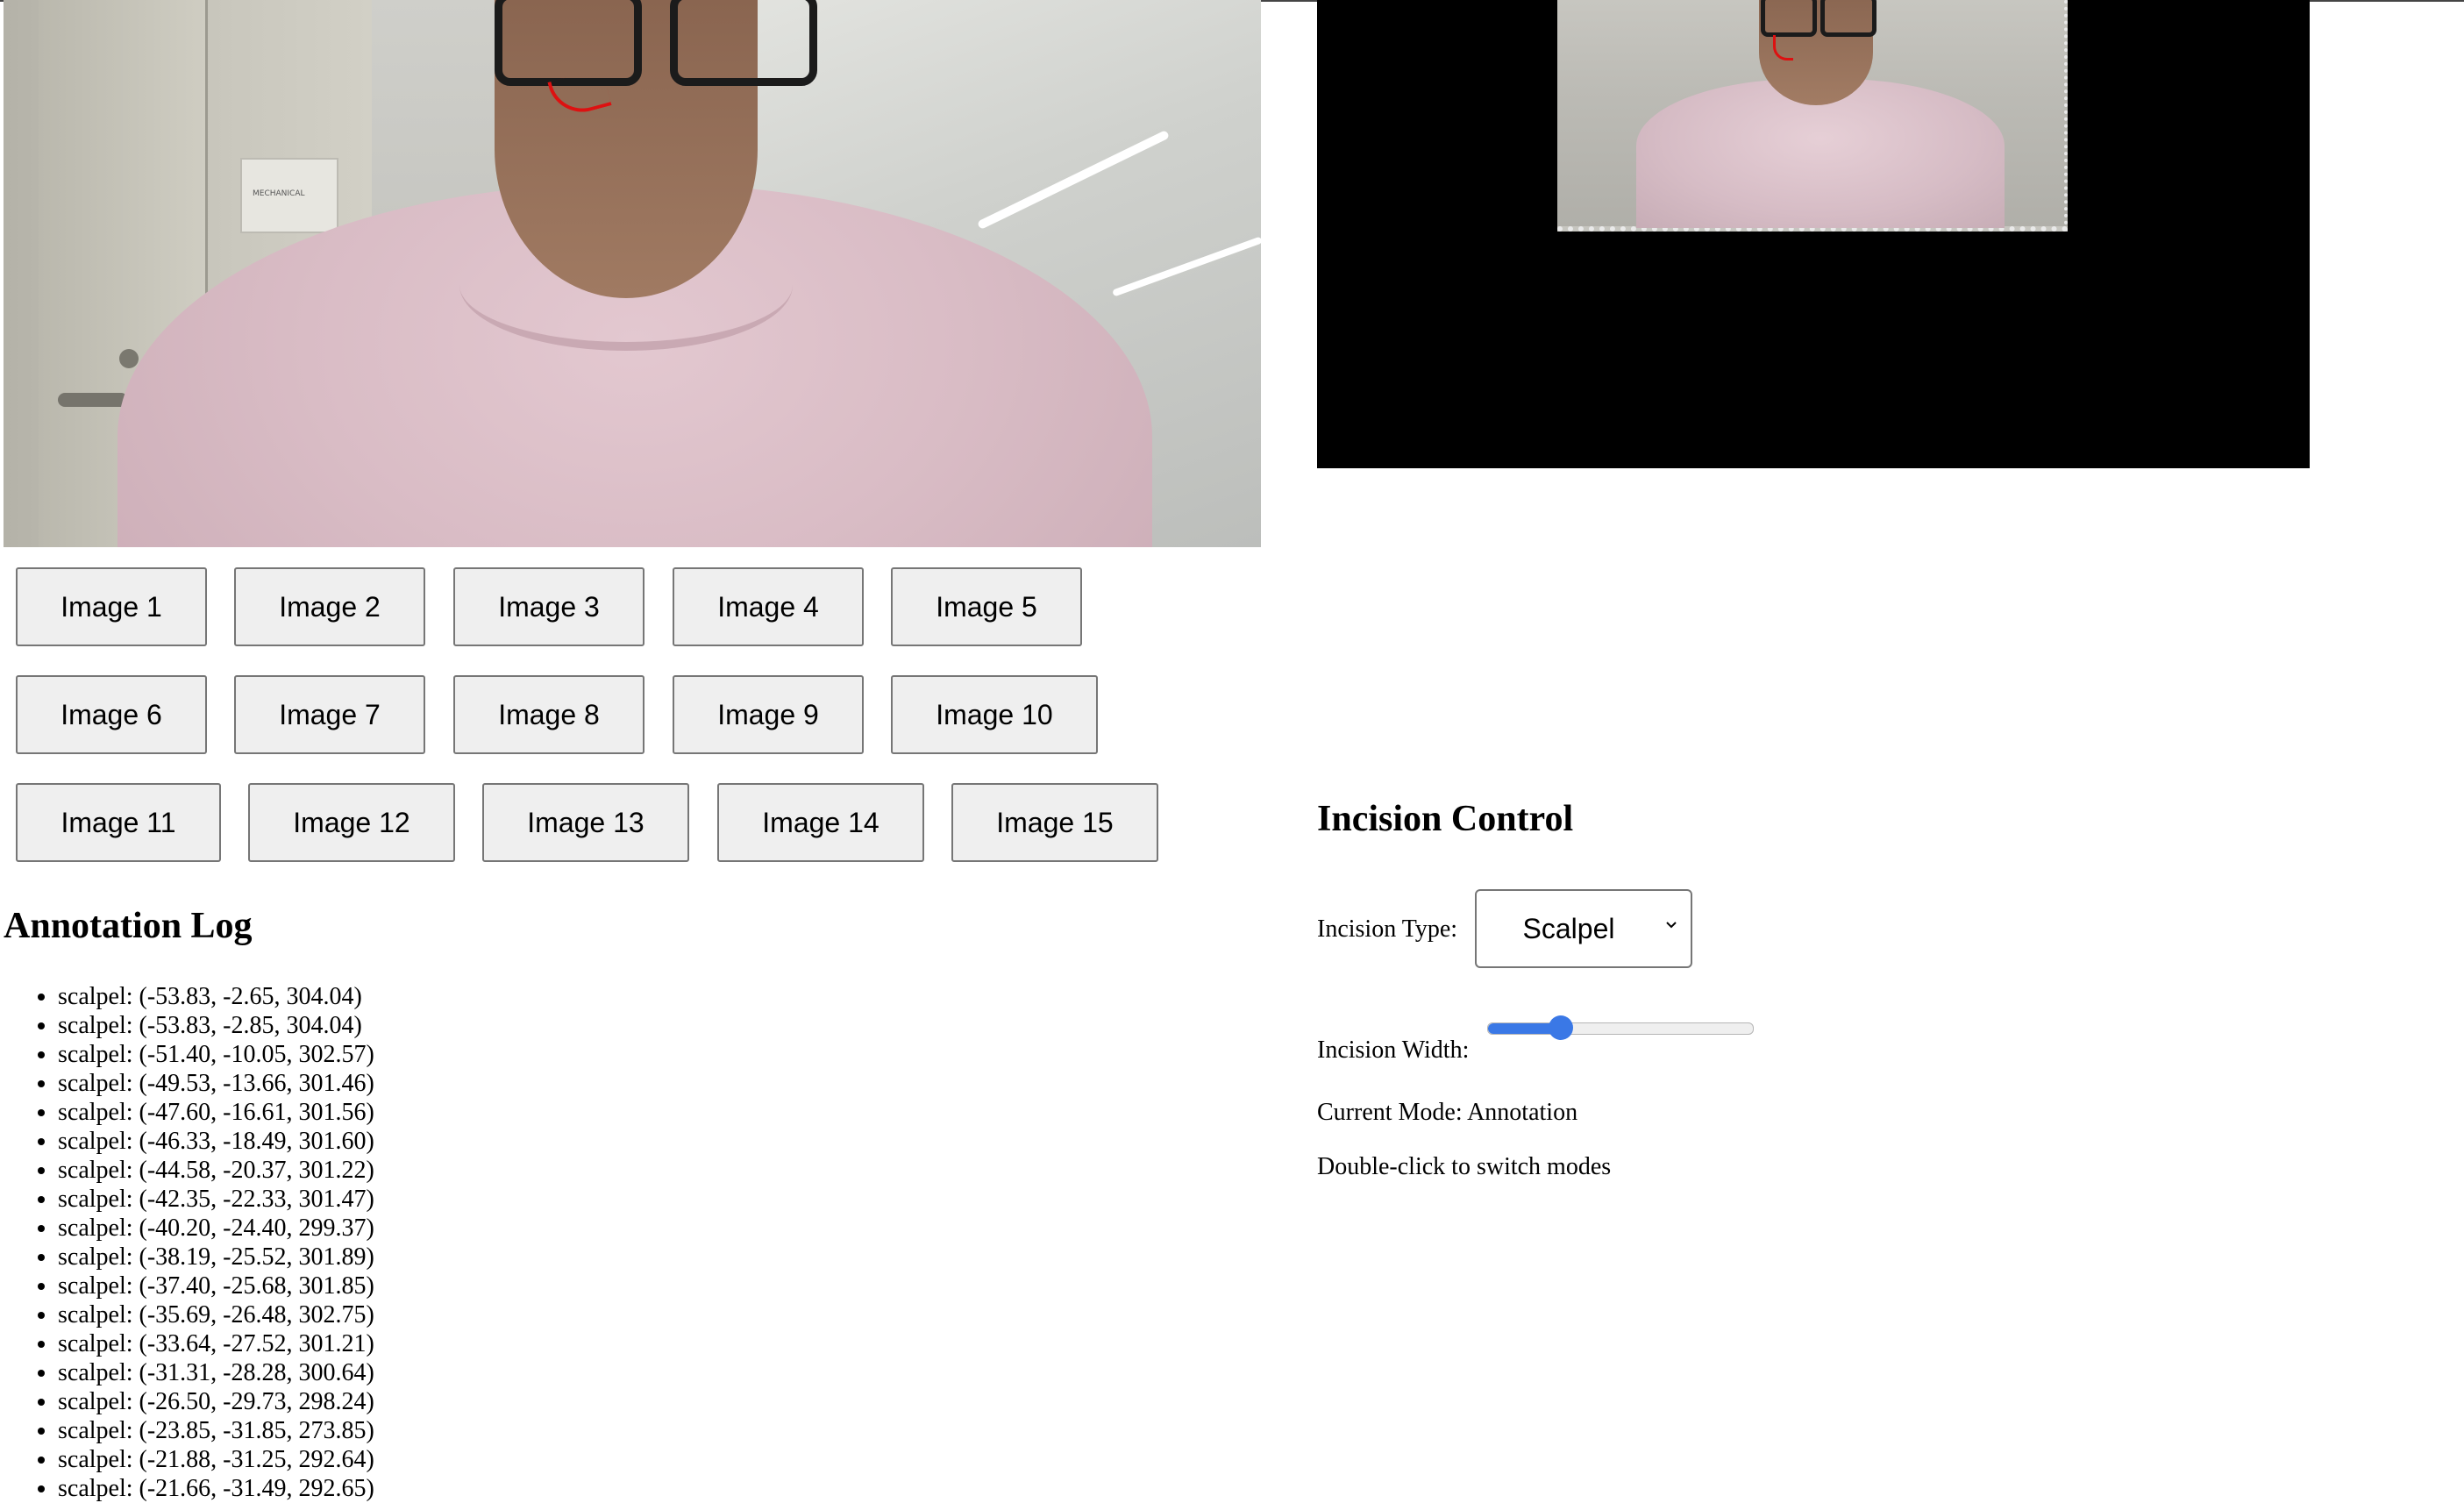  What do you see at coordinates (216, 1285) in the screenshot?
I see `log-entry: scalpel: (-37.40, -25.68, 301.85)` at bounding box center [216, 1285].